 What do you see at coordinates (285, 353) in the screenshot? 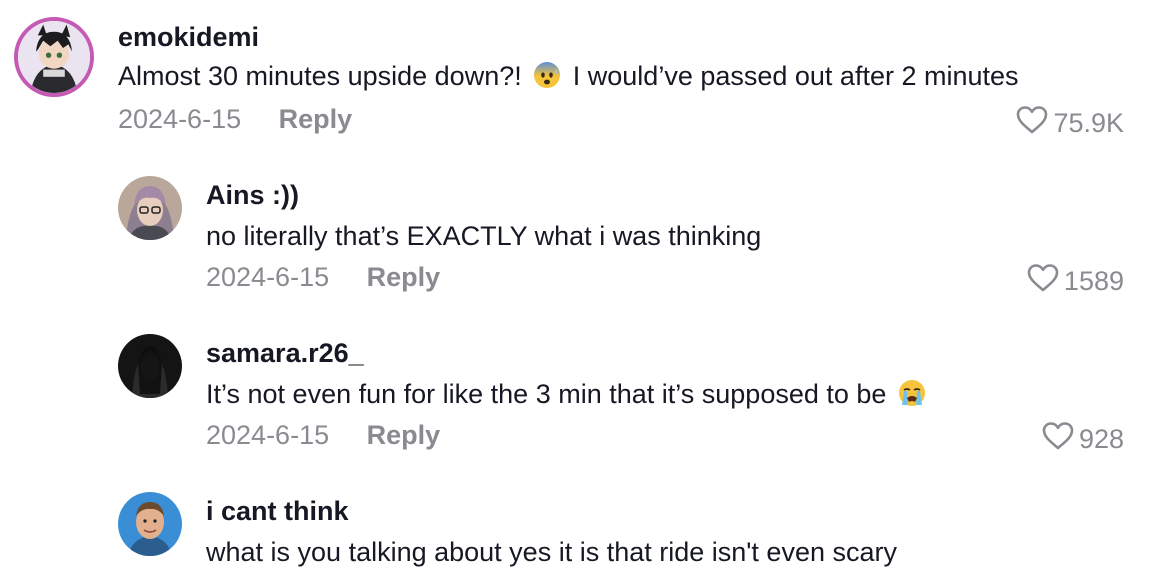
I see `username: samara.r26_` at bounding box center [285, 353].